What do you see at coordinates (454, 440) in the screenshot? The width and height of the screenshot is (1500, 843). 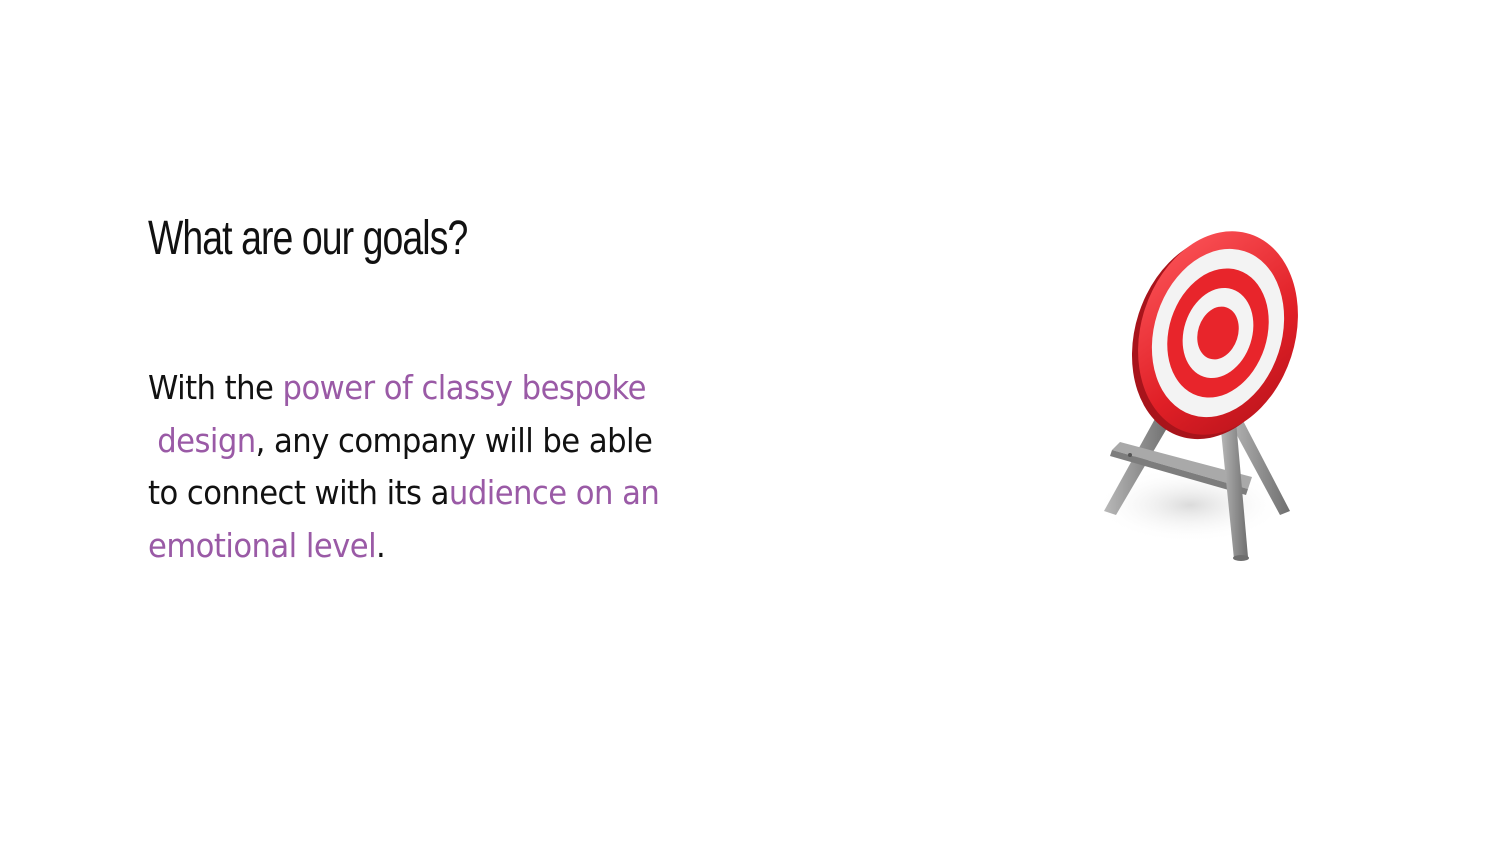 I see `body-text-plain: , any company will be able` at bounding box center [454, 440].